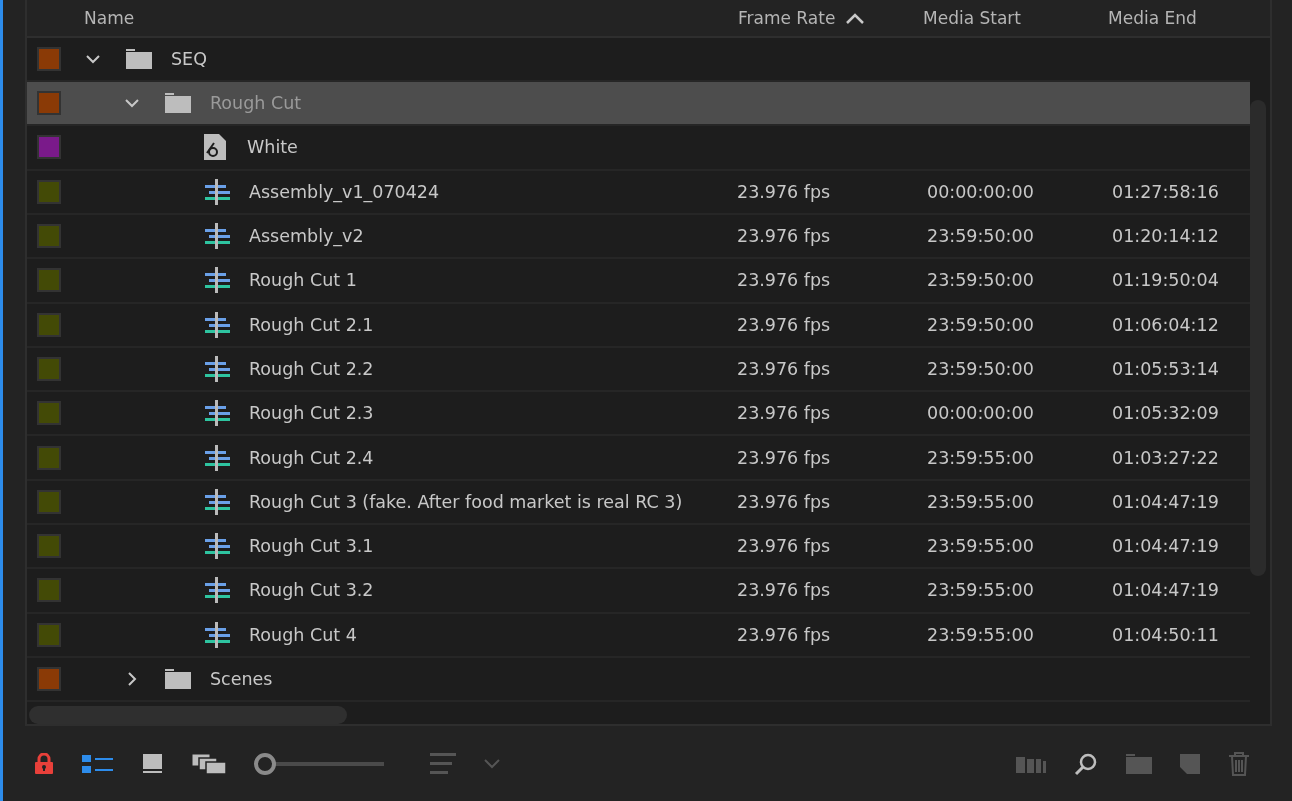 The height and width of the screenshot is (801, 1292). I want to click on item-name: Rough Cut 1, so click(303, 280).